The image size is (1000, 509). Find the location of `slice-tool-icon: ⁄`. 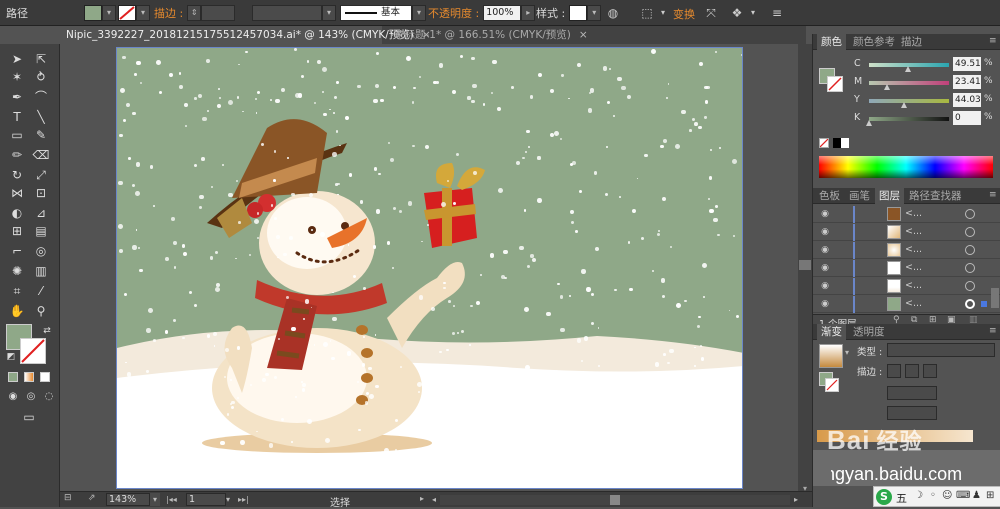

slice-tool-icon: ⁄ is located at coordinates (41, 291).